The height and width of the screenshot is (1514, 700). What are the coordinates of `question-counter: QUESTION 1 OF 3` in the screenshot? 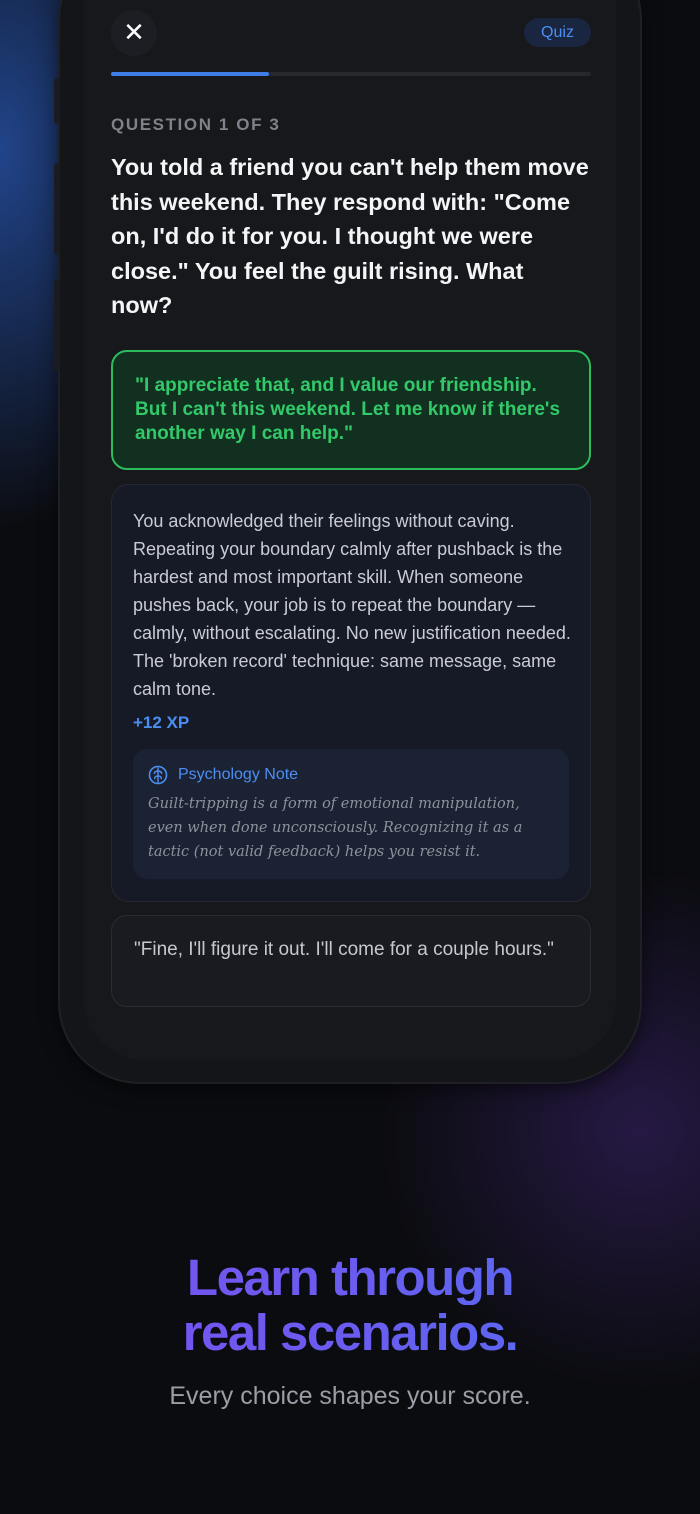 It's located at (196, 124).